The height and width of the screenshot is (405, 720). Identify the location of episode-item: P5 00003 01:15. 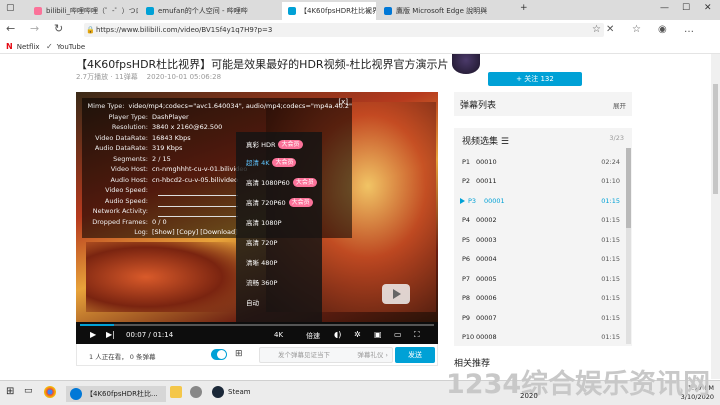
(539, 240).